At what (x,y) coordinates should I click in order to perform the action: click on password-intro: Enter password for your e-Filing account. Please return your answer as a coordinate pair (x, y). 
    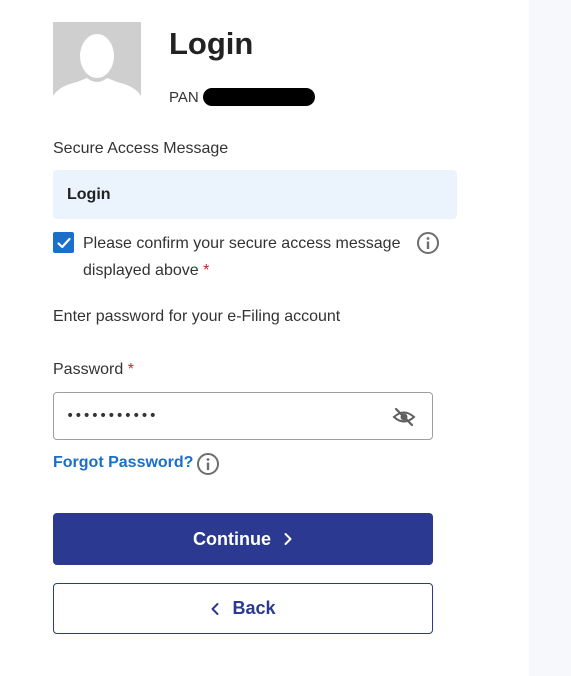
    Looking at the image, I should click on (197, 316).